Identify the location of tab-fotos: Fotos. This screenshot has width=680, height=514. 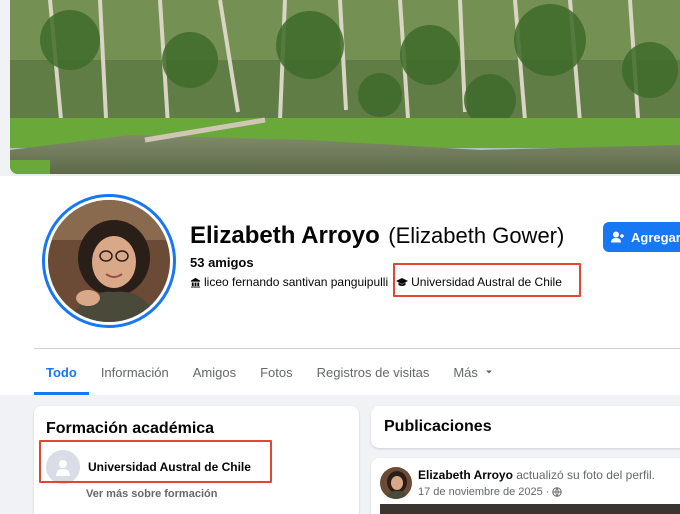
(276, 372).